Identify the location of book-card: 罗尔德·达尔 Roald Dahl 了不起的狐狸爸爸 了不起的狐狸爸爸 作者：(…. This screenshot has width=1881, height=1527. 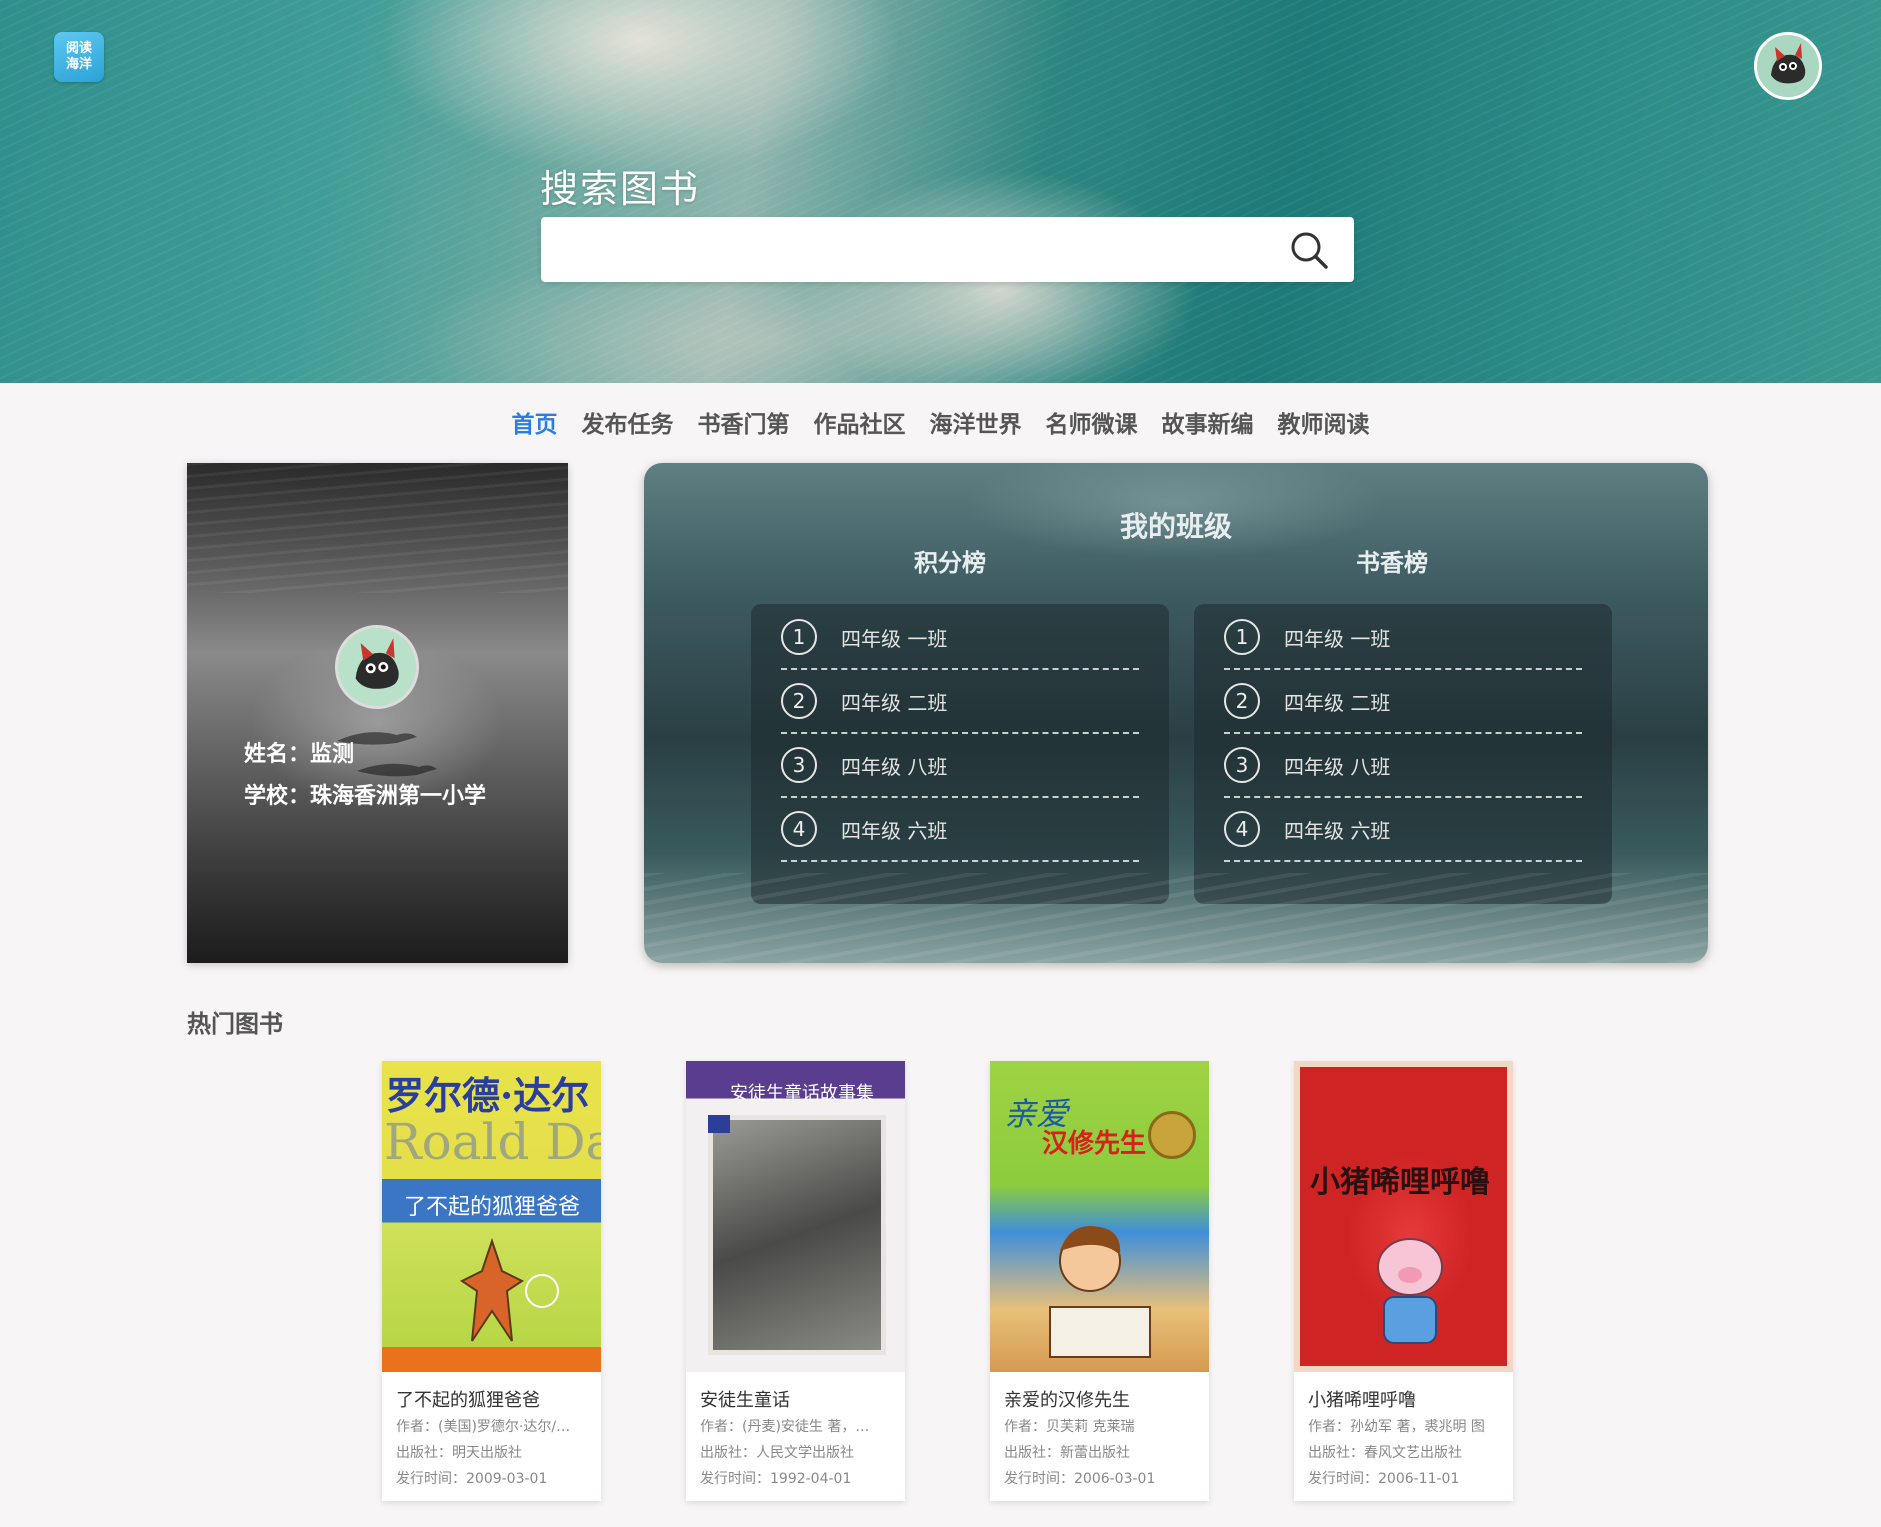
(491, 1281).